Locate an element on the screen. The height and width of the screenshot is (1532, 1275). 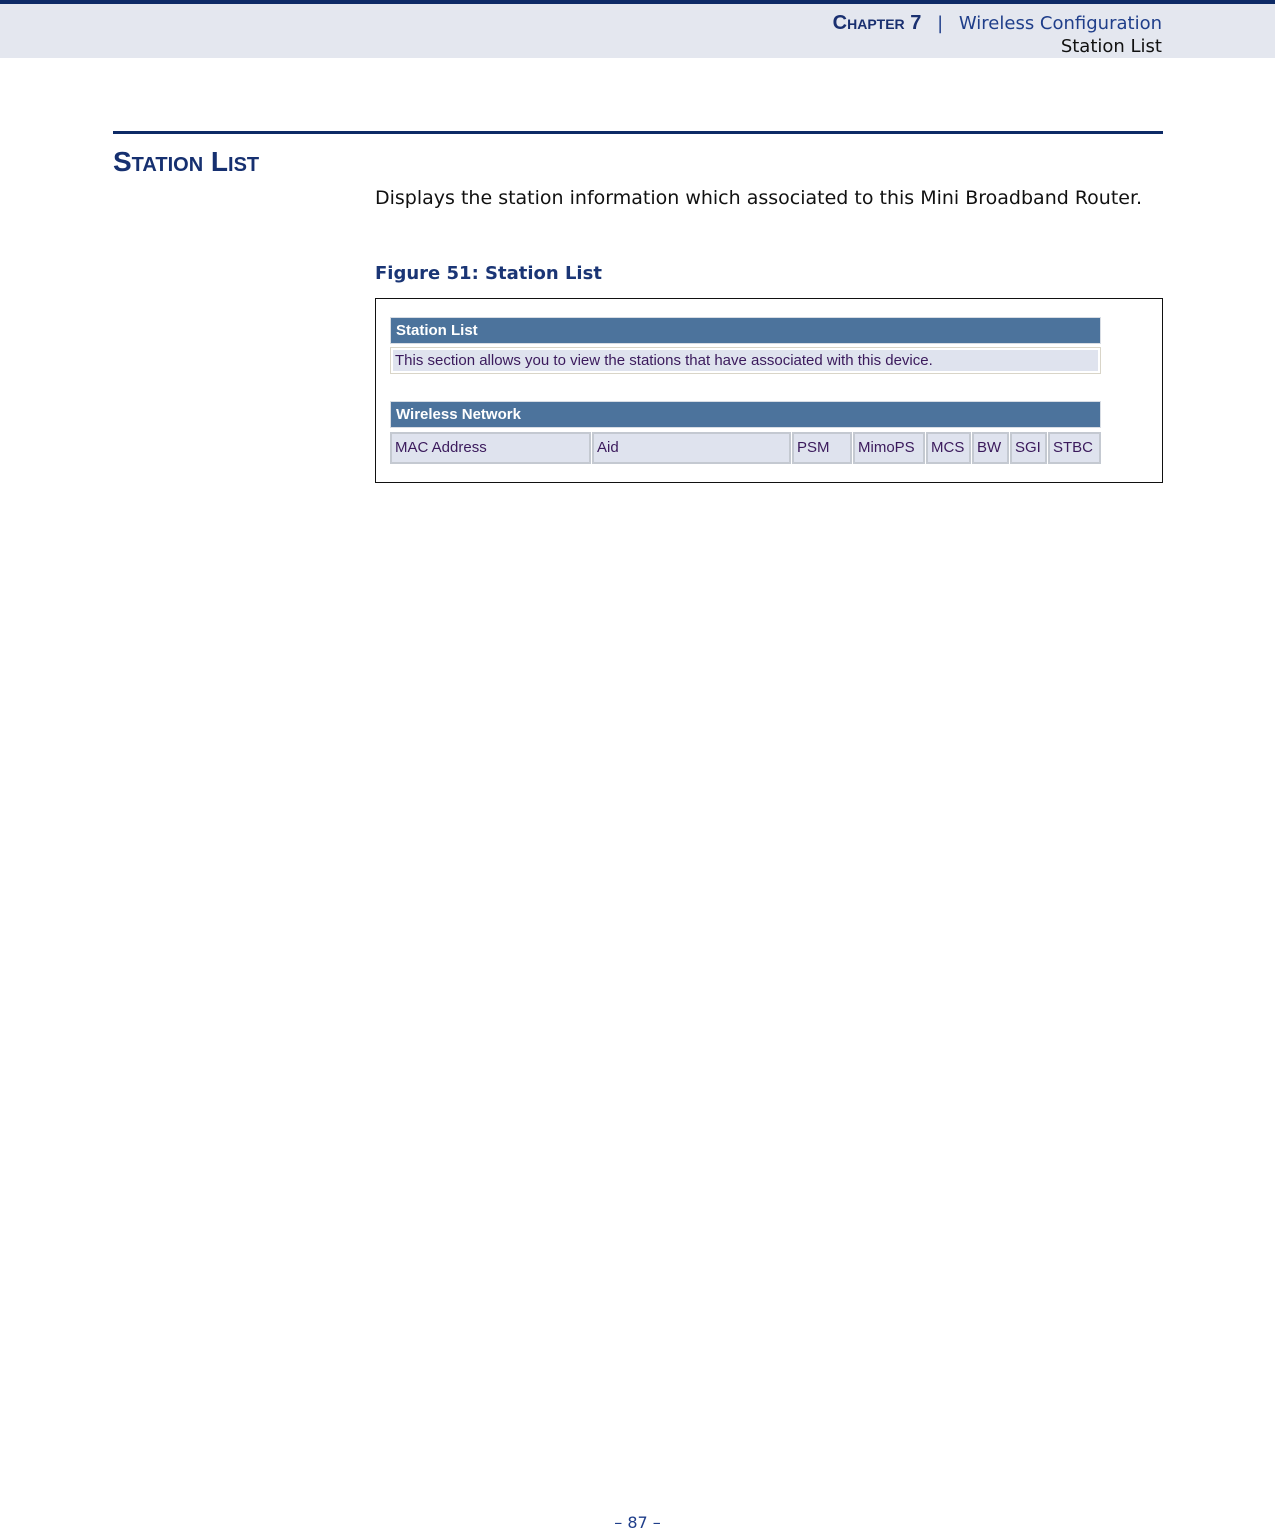
page-number: – 87 – is located at coordinates (637, 1522).